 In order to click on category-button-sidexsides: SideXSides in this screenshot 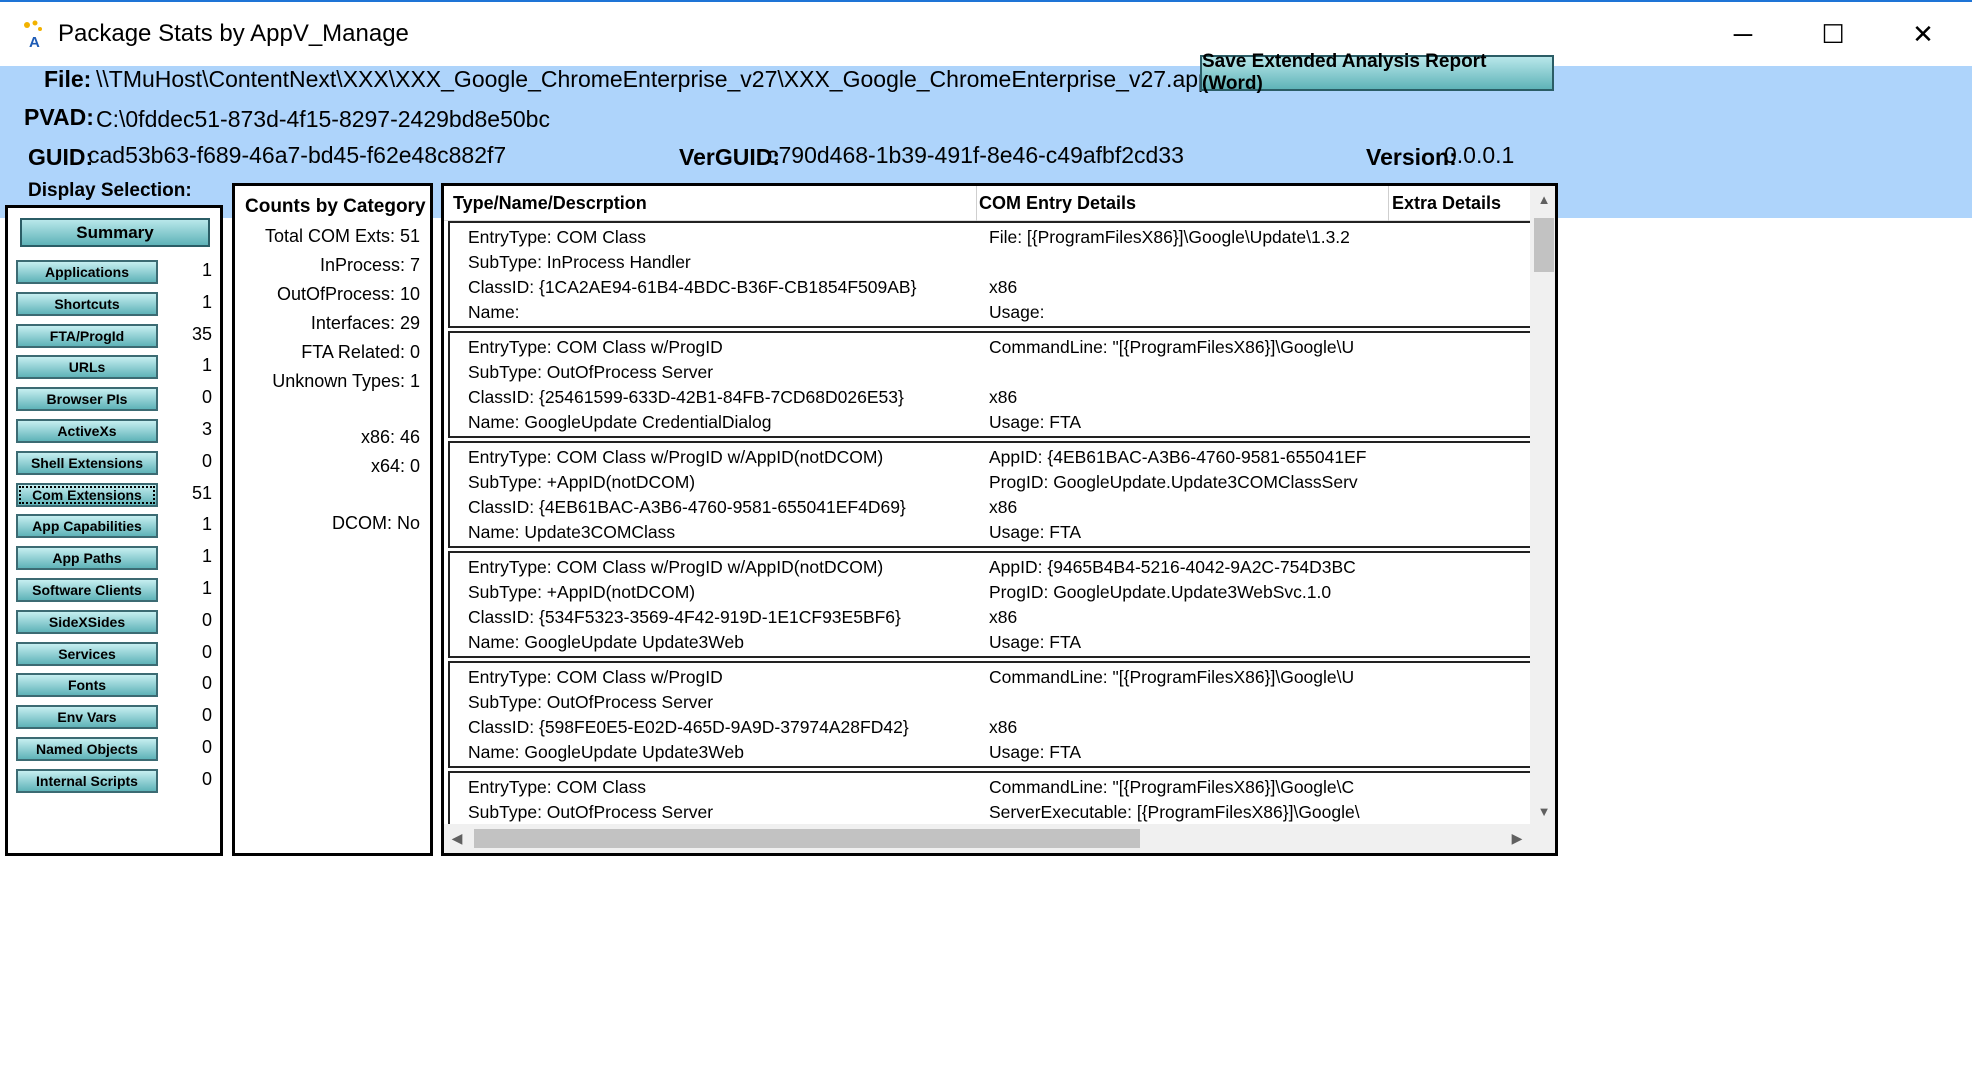, I will do `click(87, 621)`.